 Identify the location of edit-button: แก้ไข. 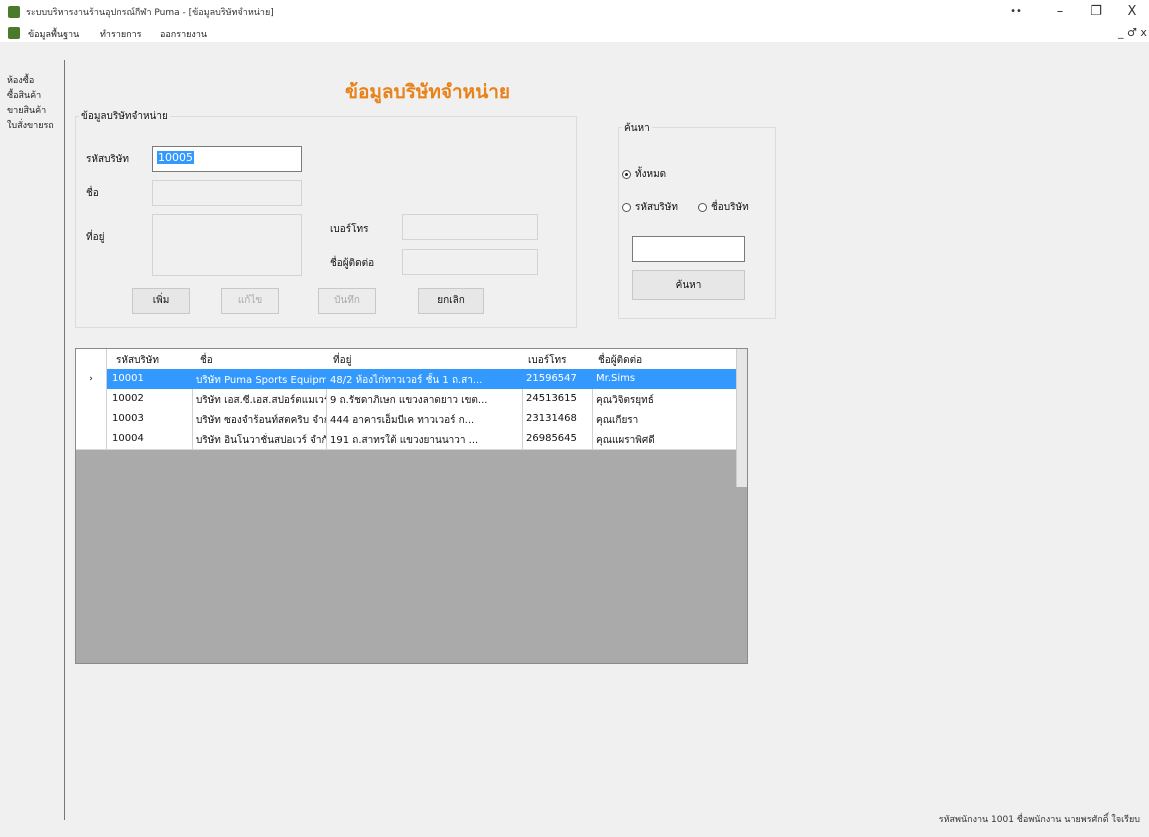
(250, 301).